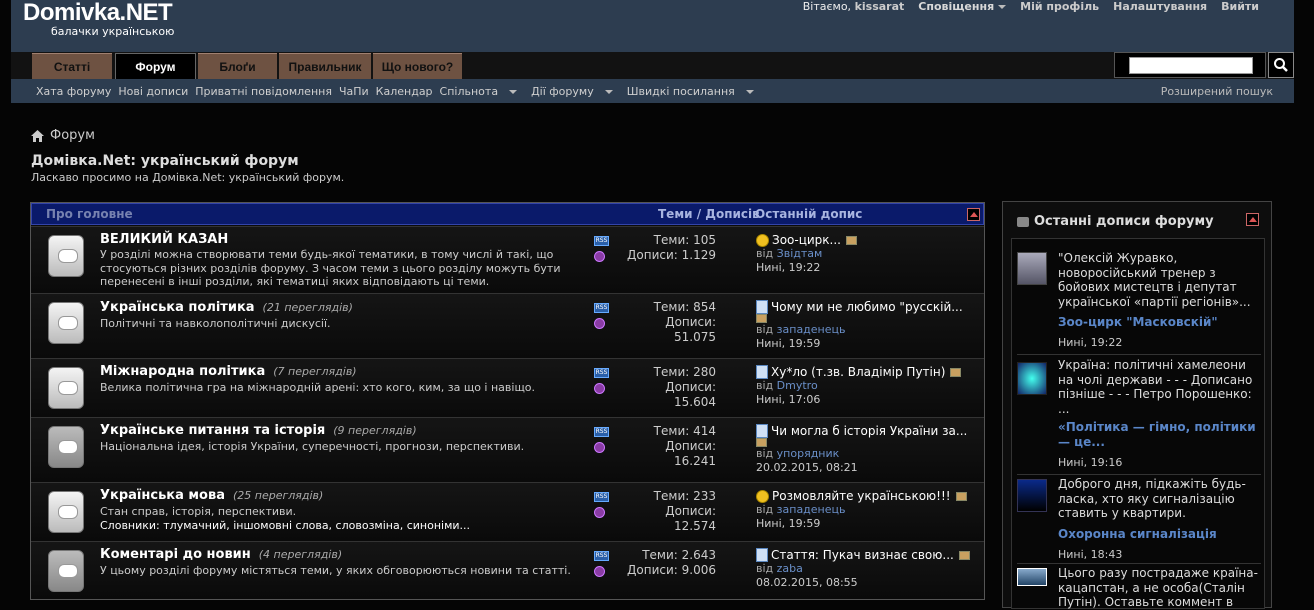  What do you see at coordinates (1160, 6) in the screenshot?
I see `settings-link: Налаштування` at bounding box center [1160, 6].